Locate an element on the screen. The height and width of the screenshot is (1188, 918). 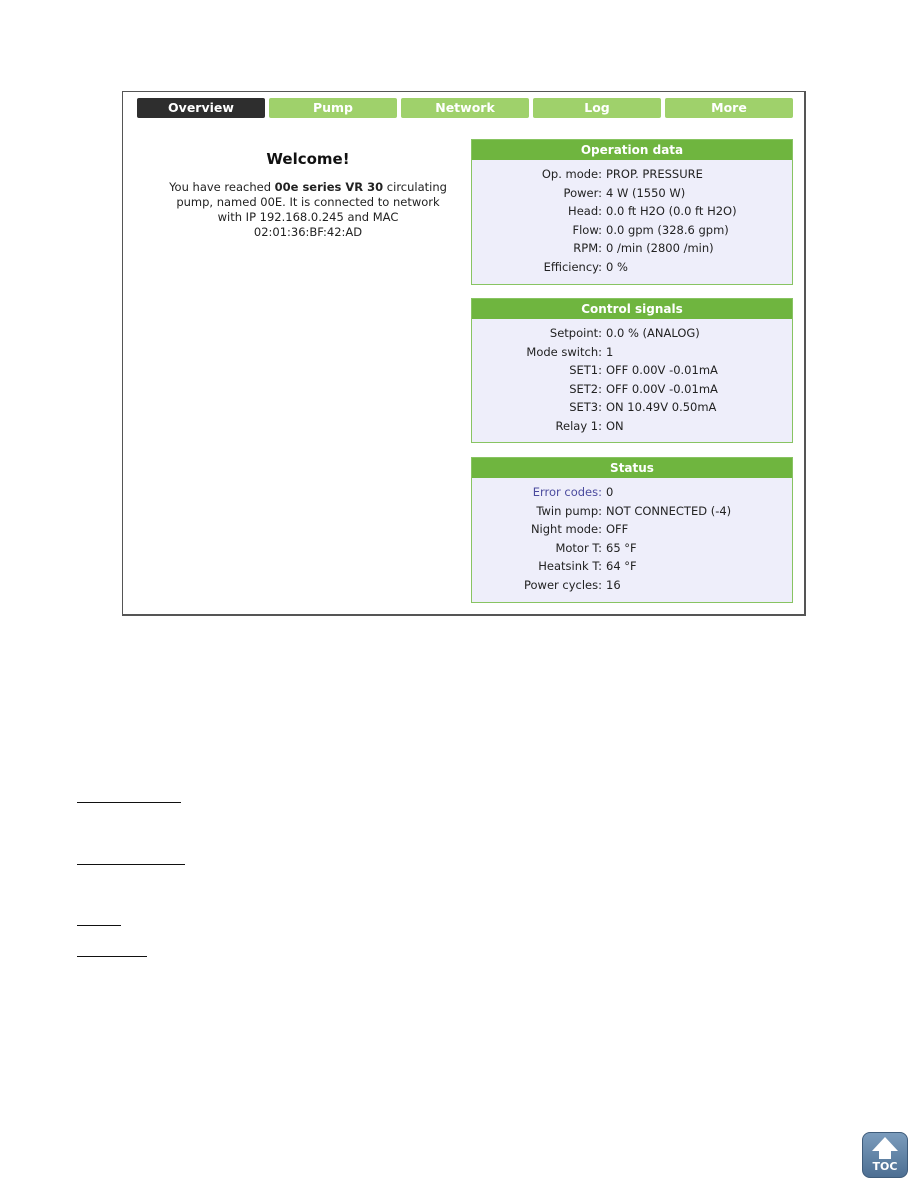
power-row: Power: 4 W (1550 W) is located at coordinates (632, 193).